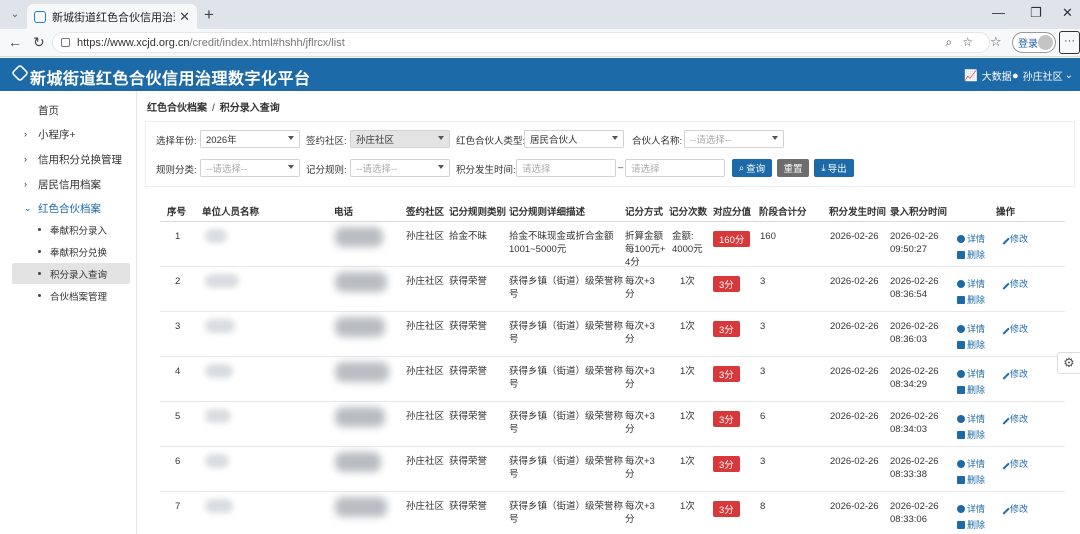 This screenshot has width=1080, height=534. What do you see at coordinates (1042, 76) in the screenshot?
I see `user-menu: ● 孙庄社区 ⌄` at bounding box center [1042, 76].